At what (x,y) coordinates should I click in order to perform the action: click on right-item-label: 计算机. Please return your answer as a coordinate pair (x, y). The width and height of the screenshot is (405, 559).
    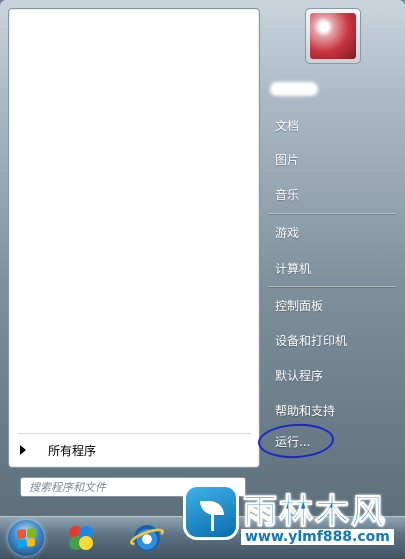
    Looking at the image, I should click on (293, 268).